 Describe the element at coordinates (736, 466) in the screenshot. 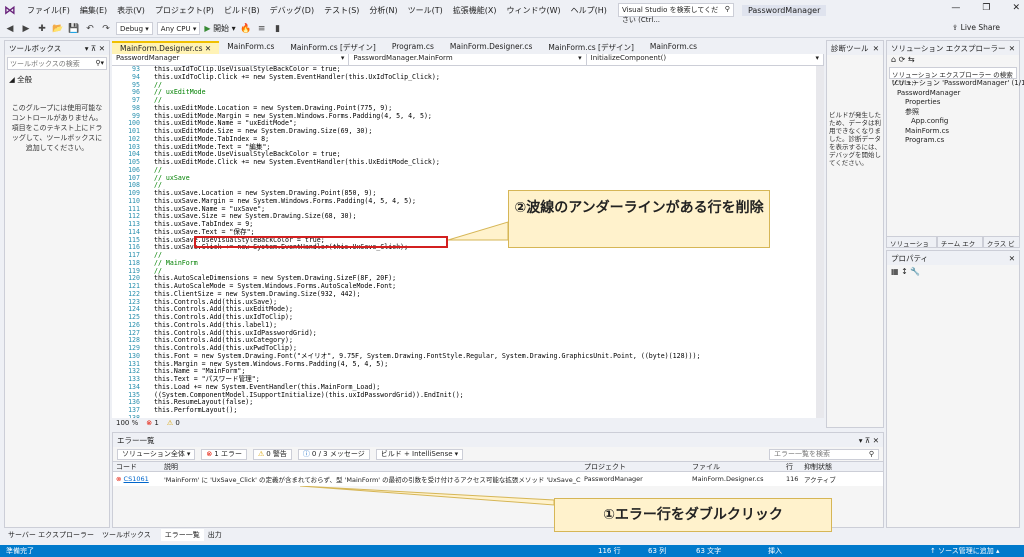

I see `column-file: ファイル` at that location.